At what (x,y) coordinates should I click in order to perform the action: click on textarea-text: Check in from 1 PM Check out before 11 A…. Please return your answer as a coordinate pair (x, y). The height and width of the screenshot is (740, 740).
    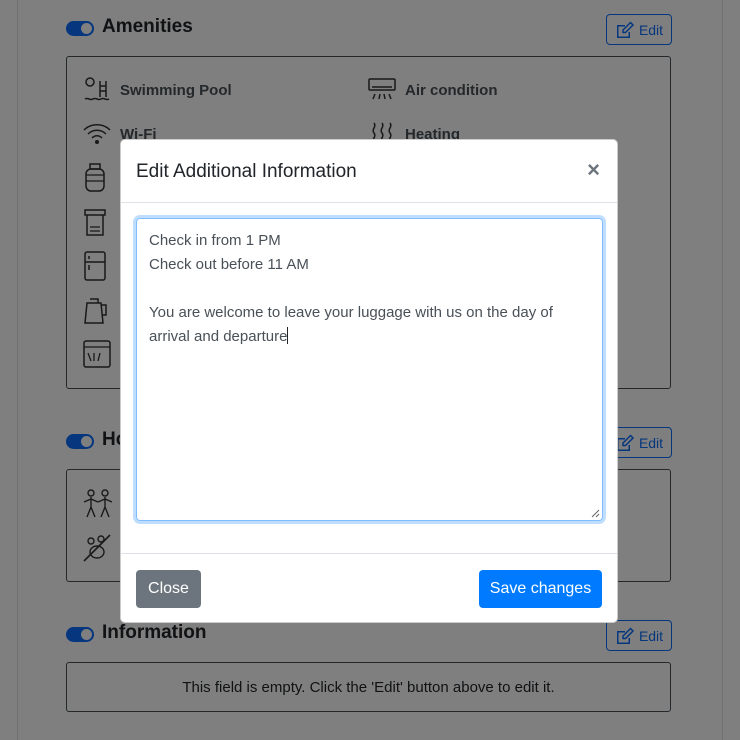
    Looking at the image, I should click on (351, 288).